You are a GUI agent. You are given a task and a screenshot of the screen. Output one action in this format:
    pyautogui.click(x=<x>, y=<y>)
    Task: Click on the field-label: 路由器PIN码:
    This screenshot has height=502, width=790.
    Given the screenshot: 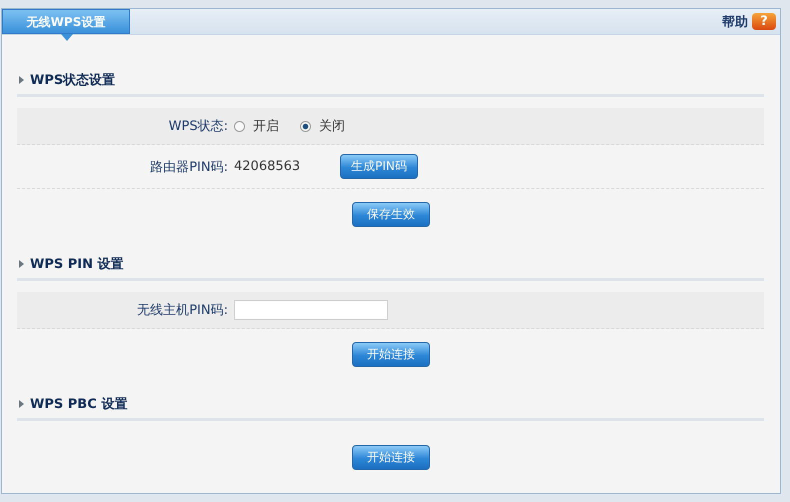 What is the action you would take?
    pyautogui.click(x=188, y=167)
    